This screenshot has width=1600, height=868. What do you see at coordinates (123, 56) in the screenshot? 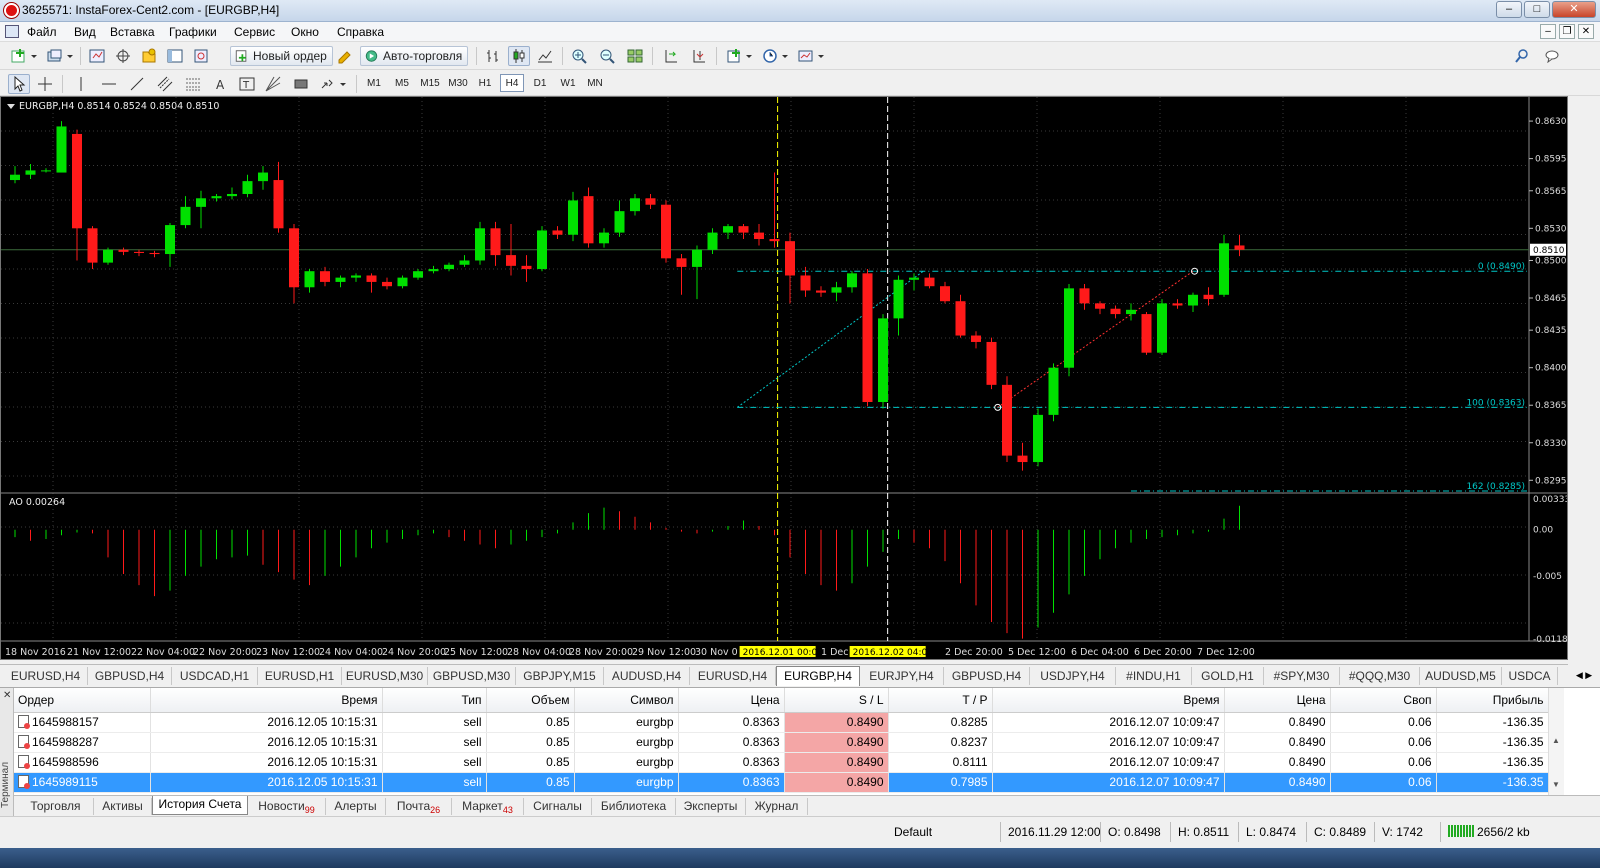
I see `data-window-button` at bounding box center [123, 56].